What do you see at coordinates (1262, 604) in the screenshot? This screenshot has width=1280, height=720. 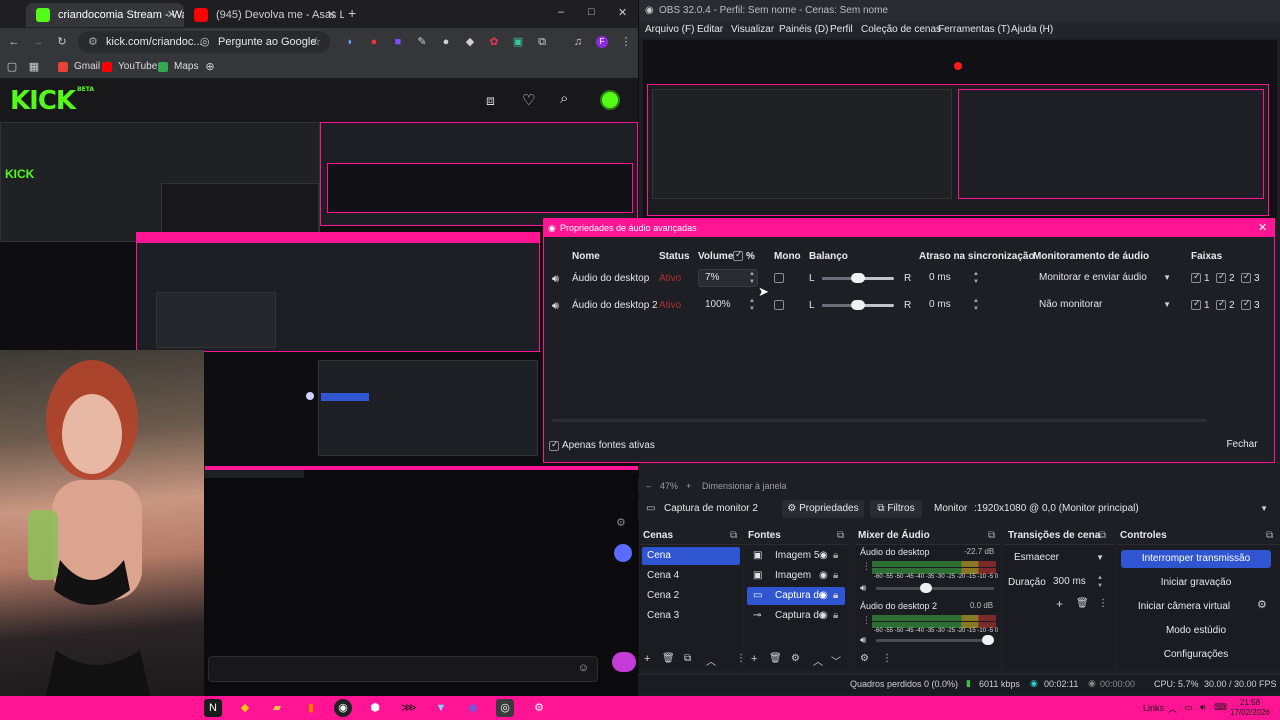 I see `virtual-camera-settings-icon: ⚙` at bounding box center [1262, 604].